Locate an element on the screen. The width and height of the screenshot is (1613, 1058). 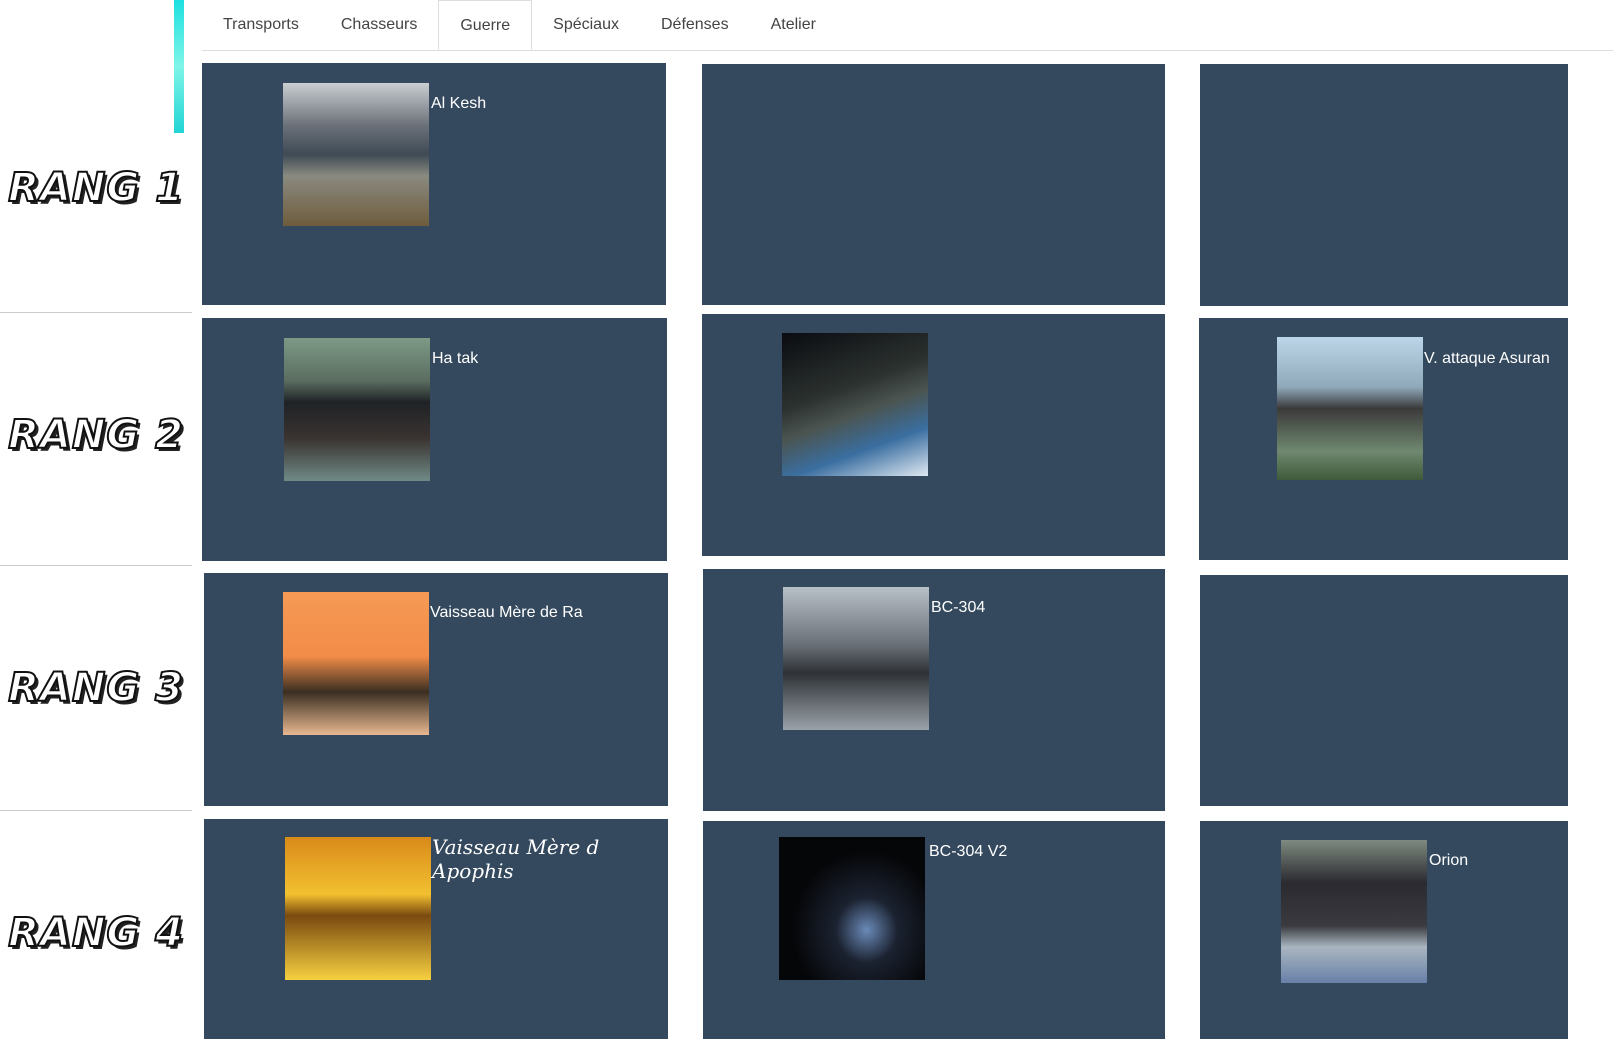
ship-slot-r4c1: Vaisseau Mère d Apophis is located at coordinates (436, 929).